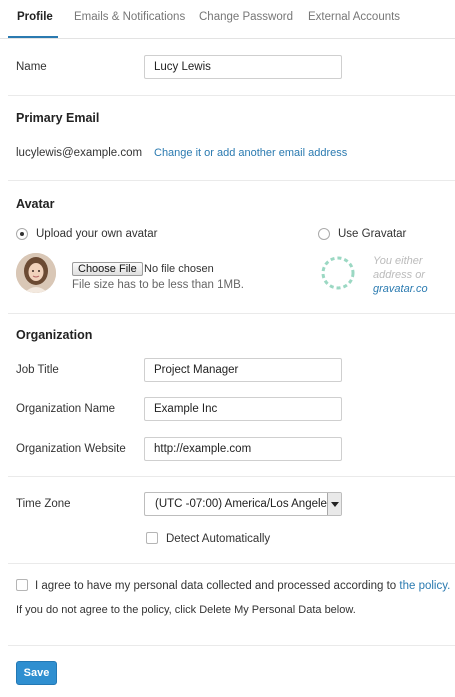 The image size is (455, 697). What do you see at coordinates (22, 585) in the screenshot?
I see `consent-checkbox` at bounding box center [22, 585].